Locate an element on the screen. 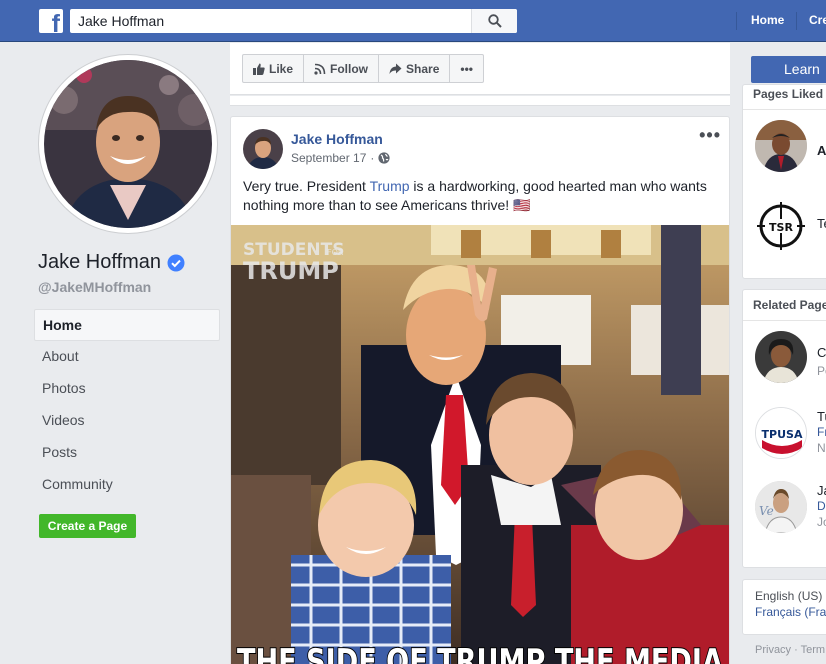 The height and width of the screenshot is (664, 826). post-author-avatar is located at coordinates (263, 149).